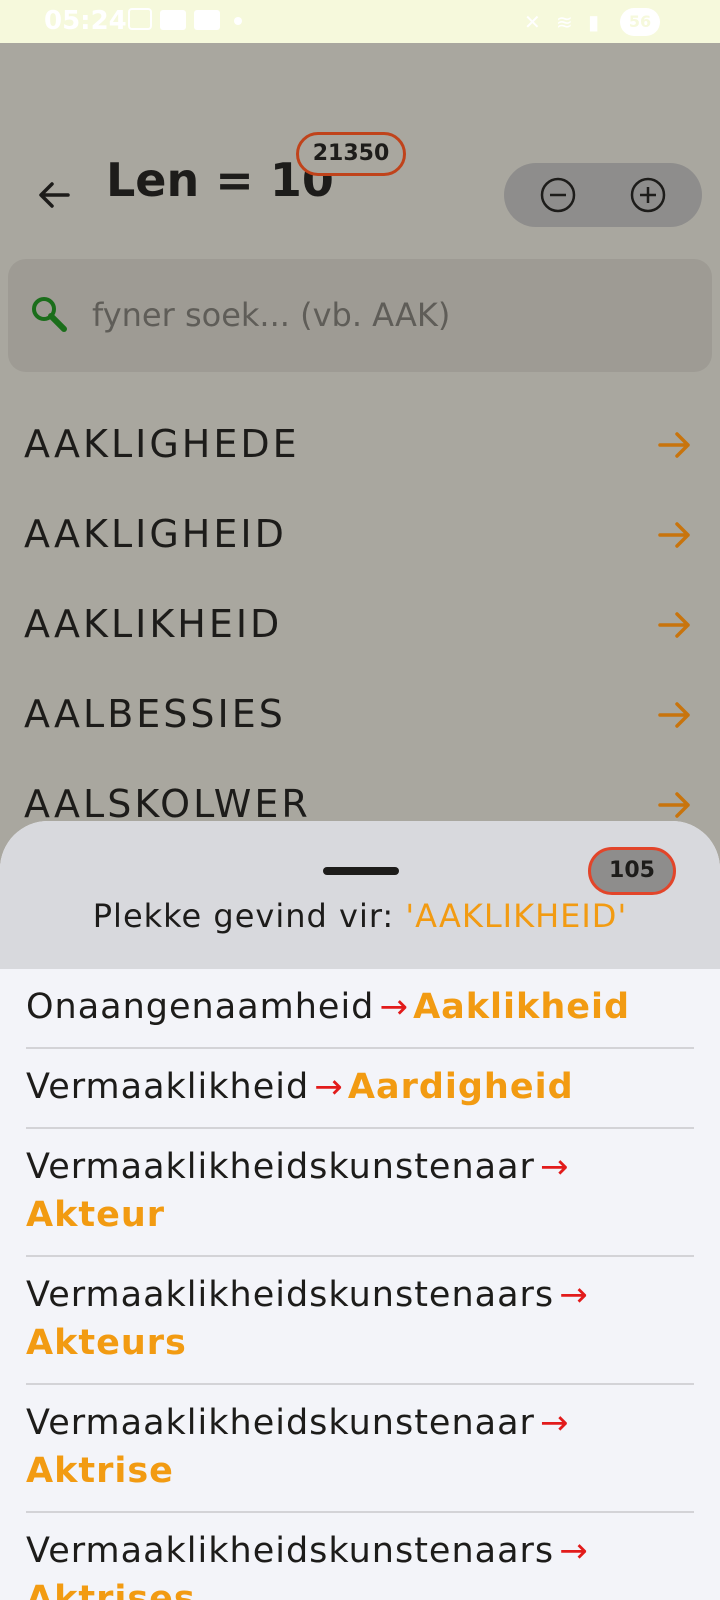 This screenshot has width=720, height=1600. I want to click on drag-handle, so click(361, 871).